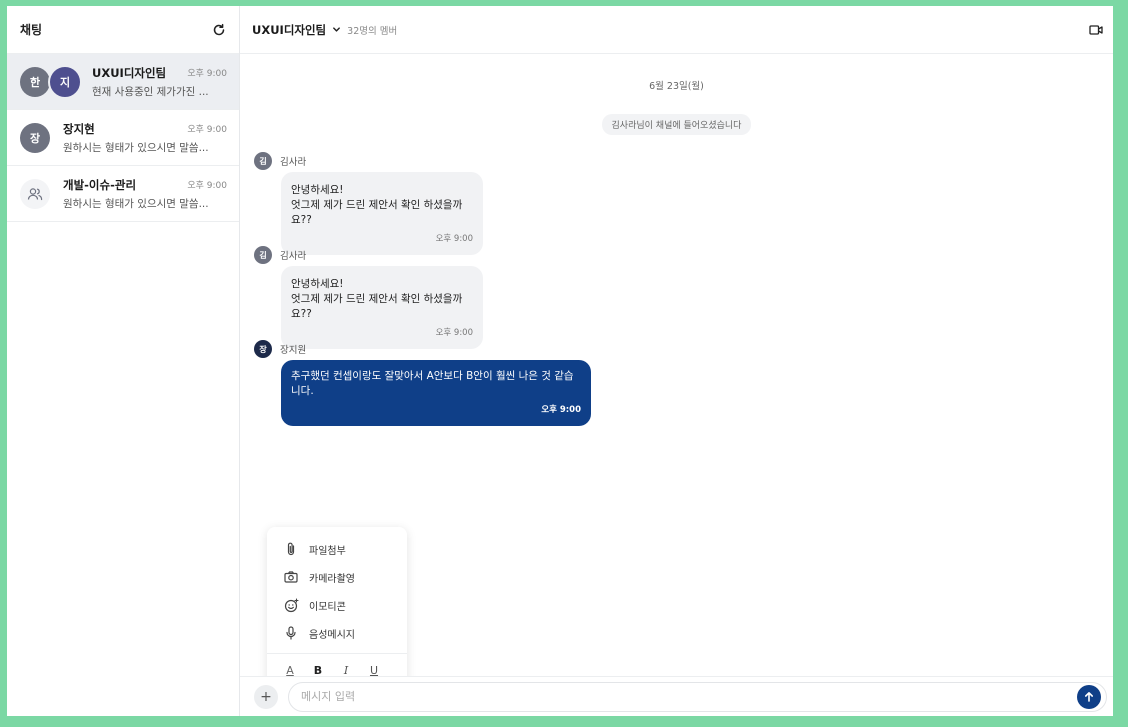 The width and height of the screenshot is (1128, 727). Describe the element at coordinates (35, 193) in the screenshot. I see `group-icon` at that location.